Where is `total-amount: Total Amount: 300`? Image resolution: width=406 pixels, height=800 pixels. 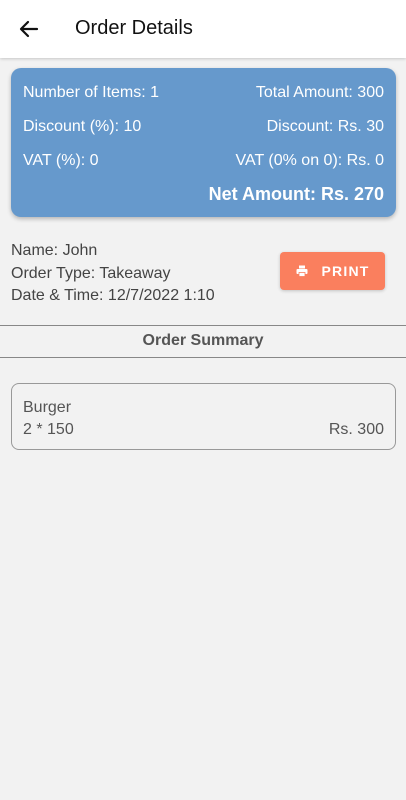 total-amount: Total Amount: 300 is located at coordinates (319, 92).